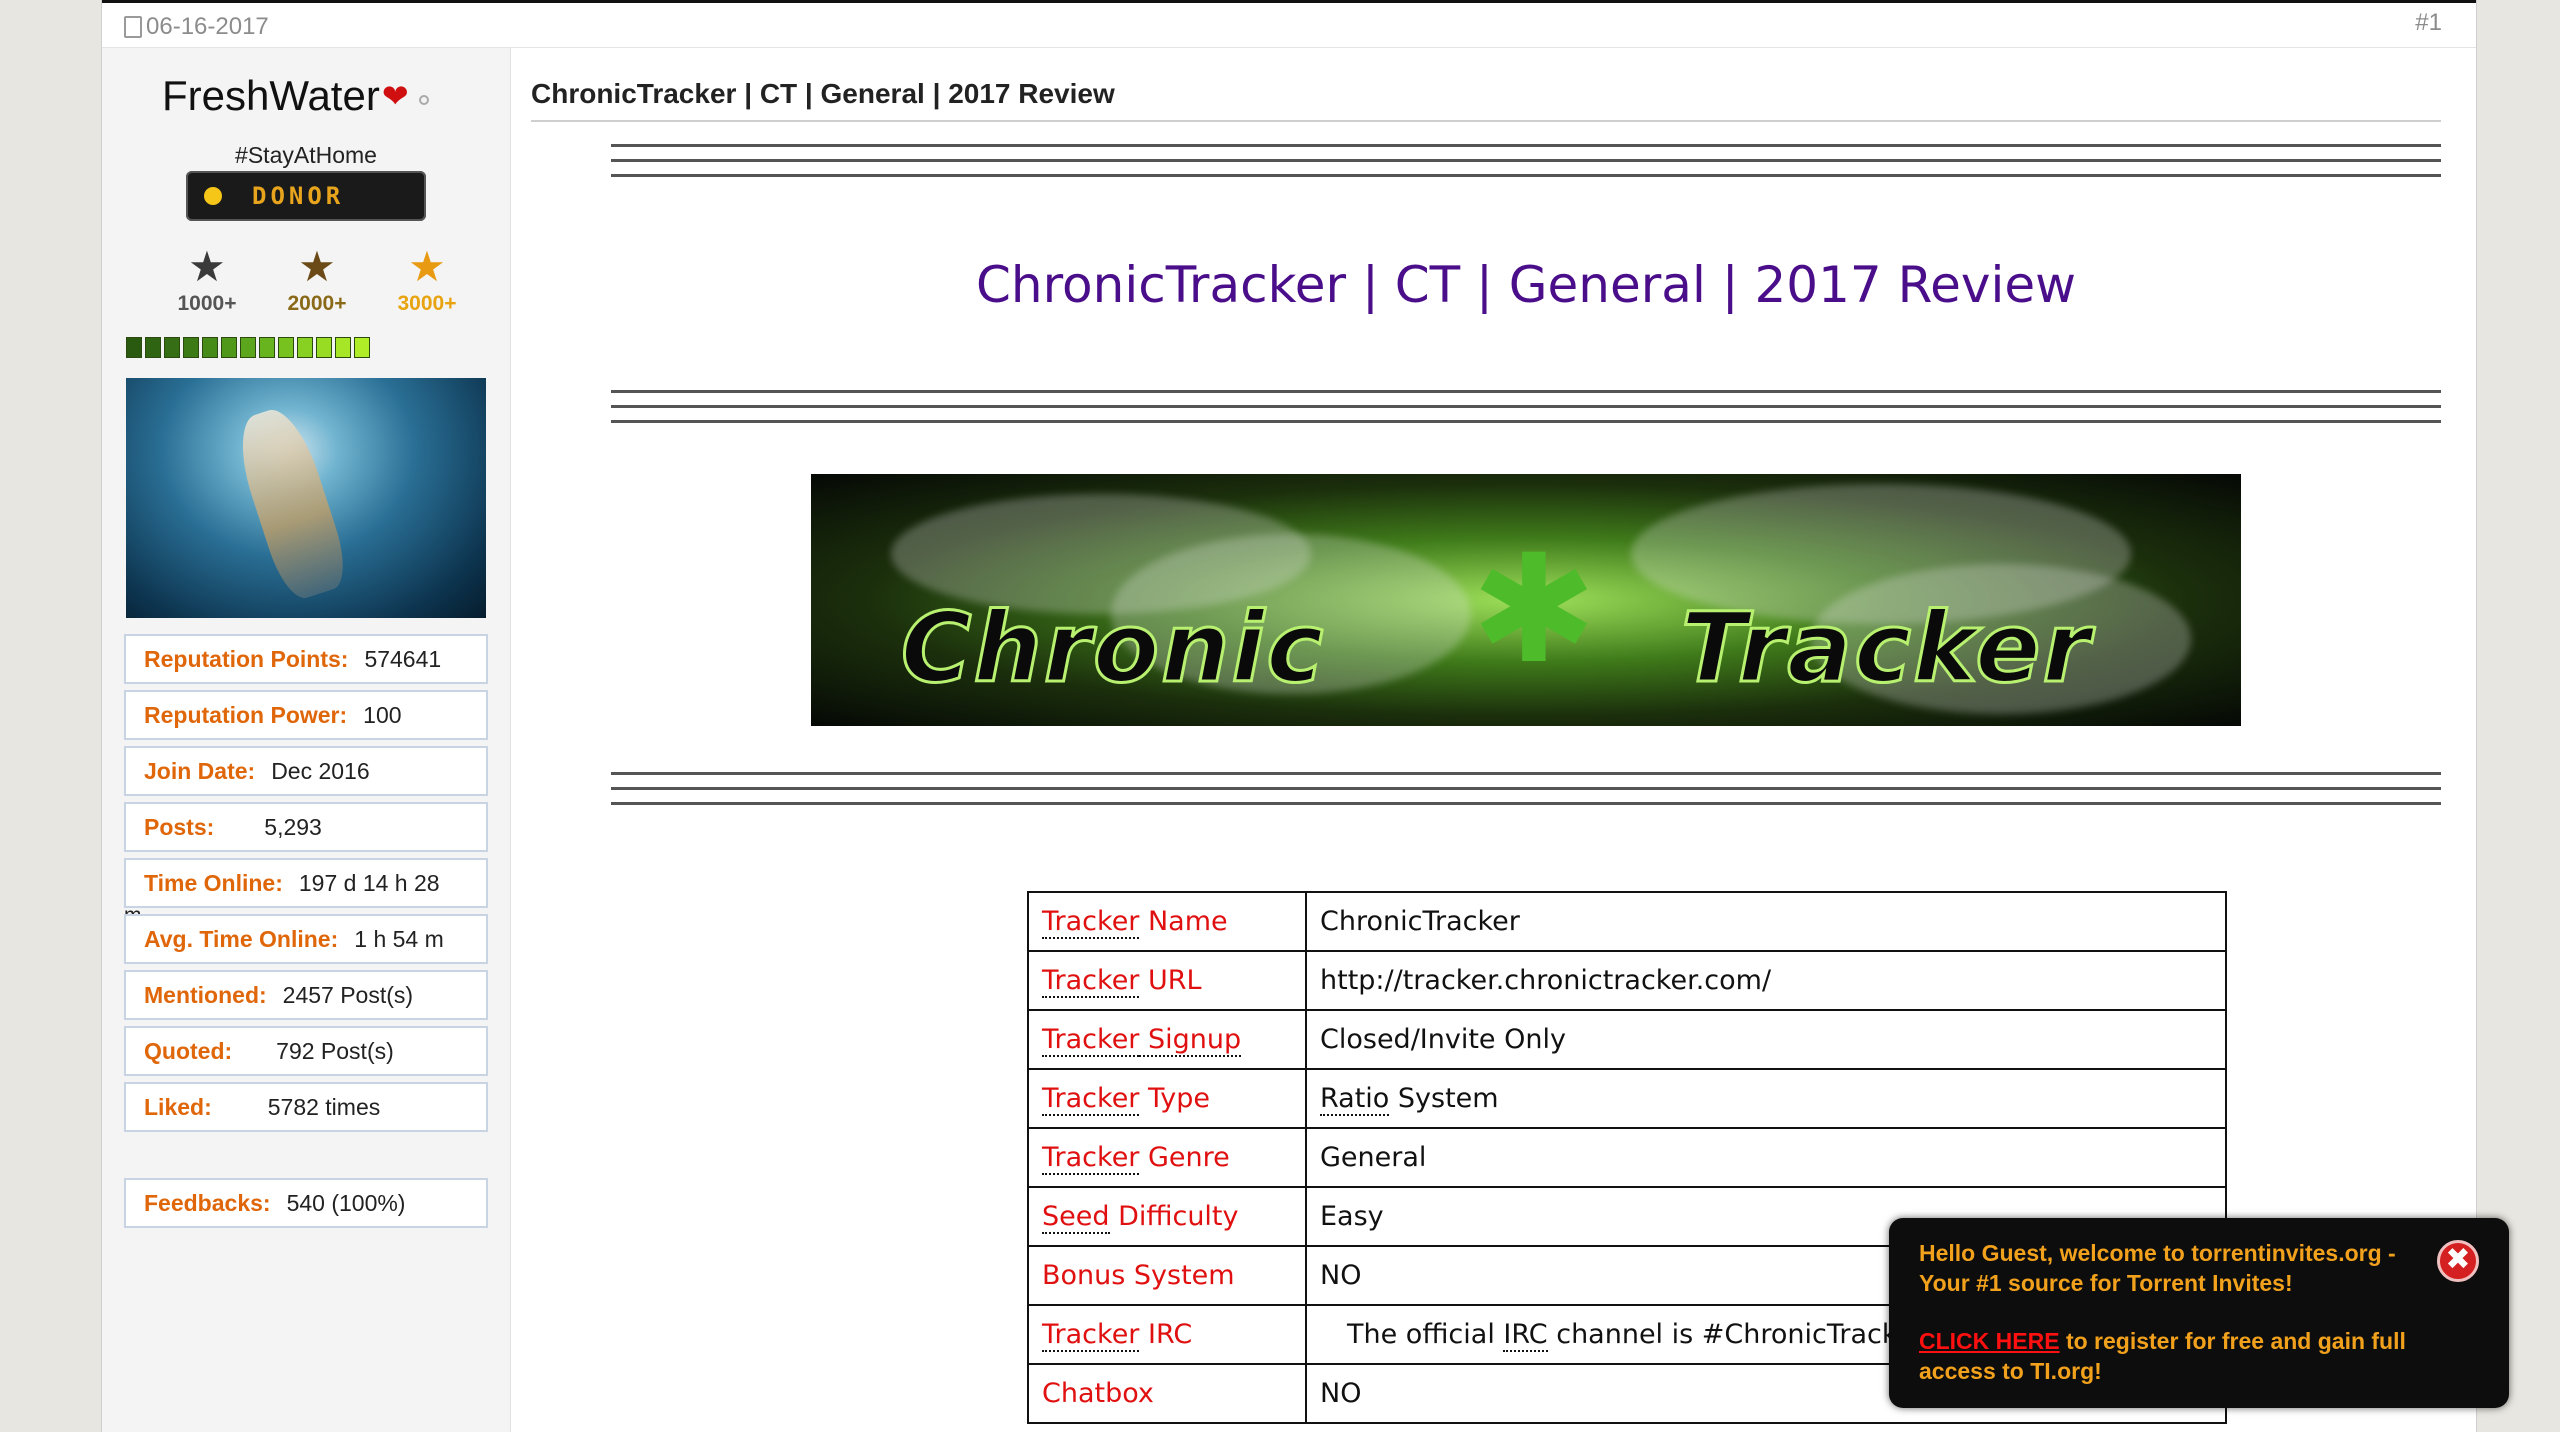 This screenshot has width=2560, height=1432. I want to click on stat-label: Quoted:, so click(188, 1050).